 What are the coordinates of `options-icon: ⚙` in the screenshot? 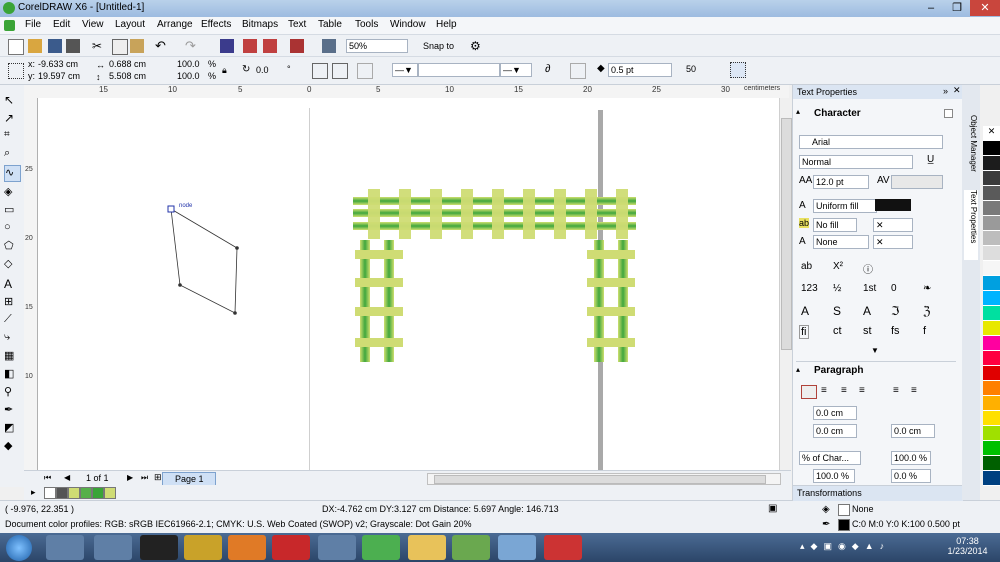 It's located at (477, 46).